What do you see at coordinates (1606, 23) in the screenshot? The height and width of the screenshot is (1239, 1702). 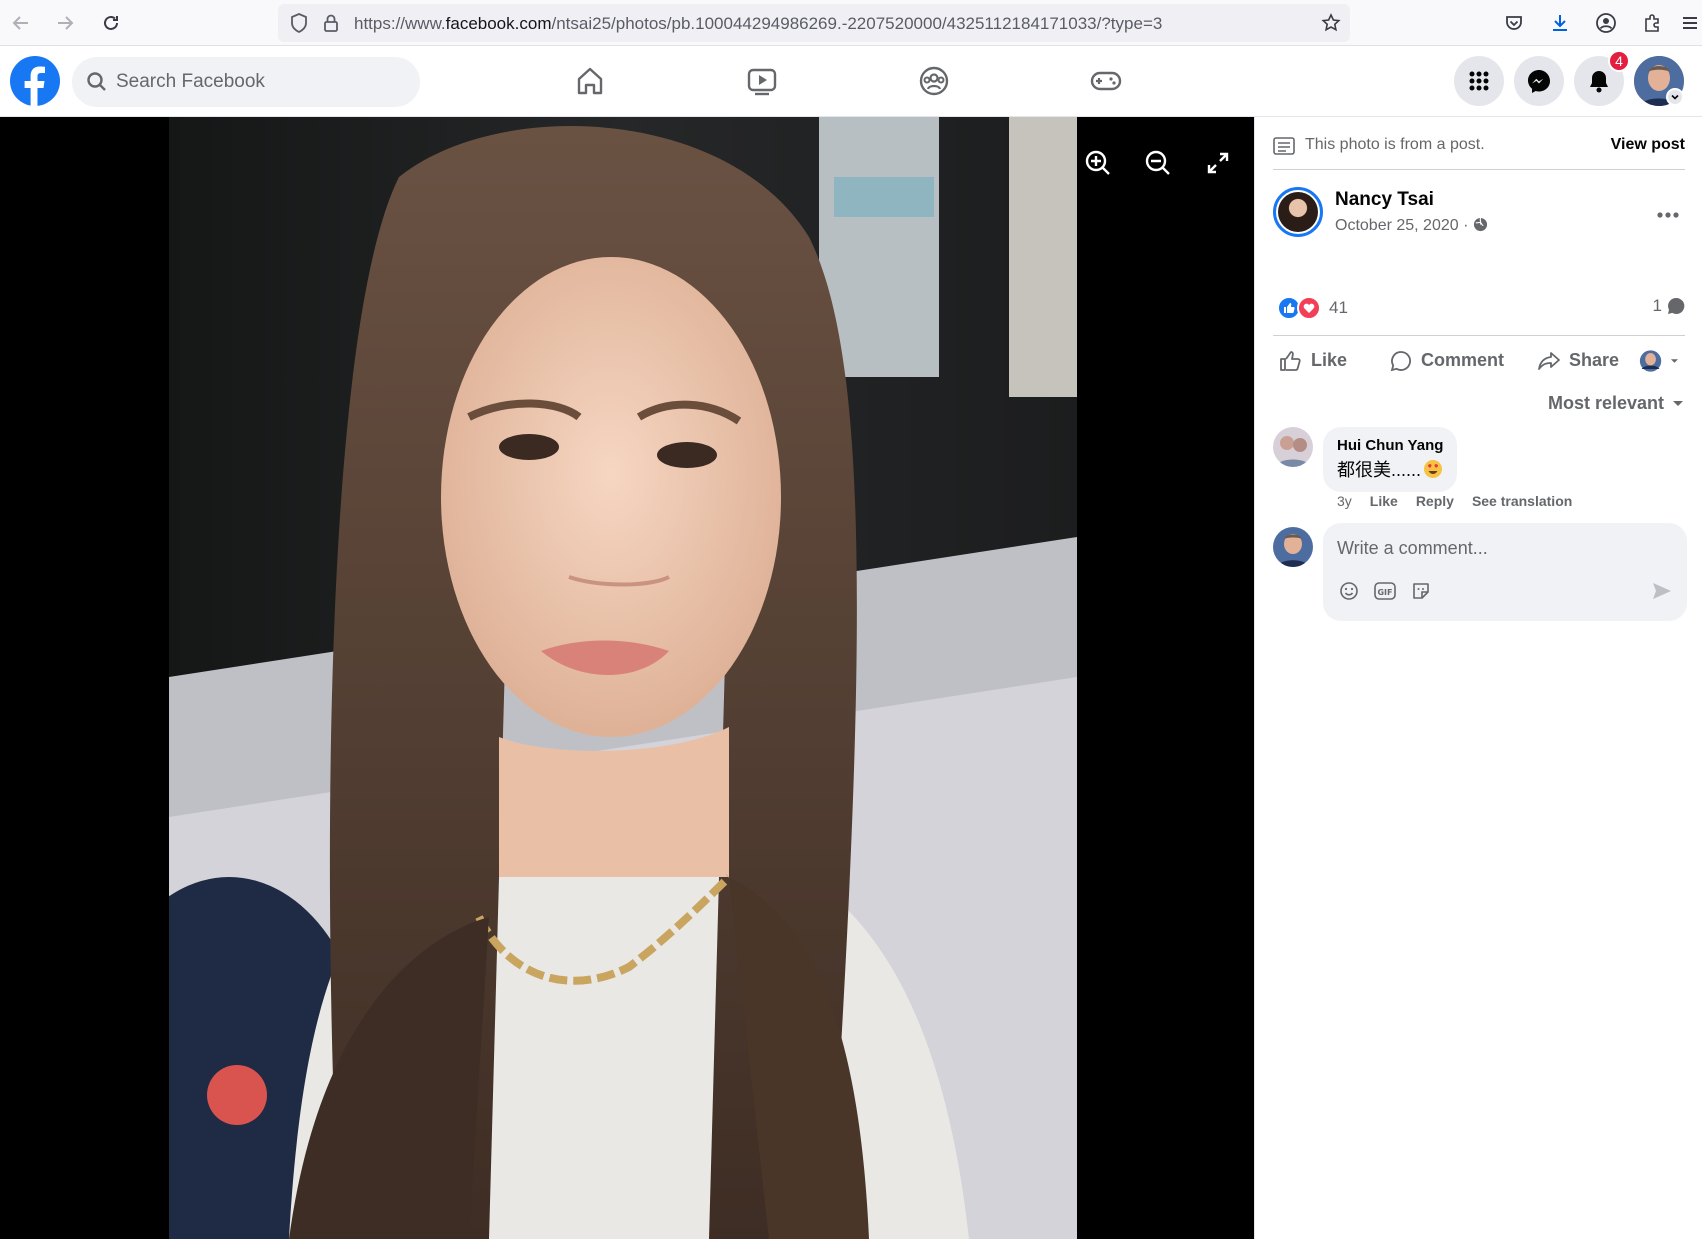 I see `account-icon` at bounding box center [1606, 23].